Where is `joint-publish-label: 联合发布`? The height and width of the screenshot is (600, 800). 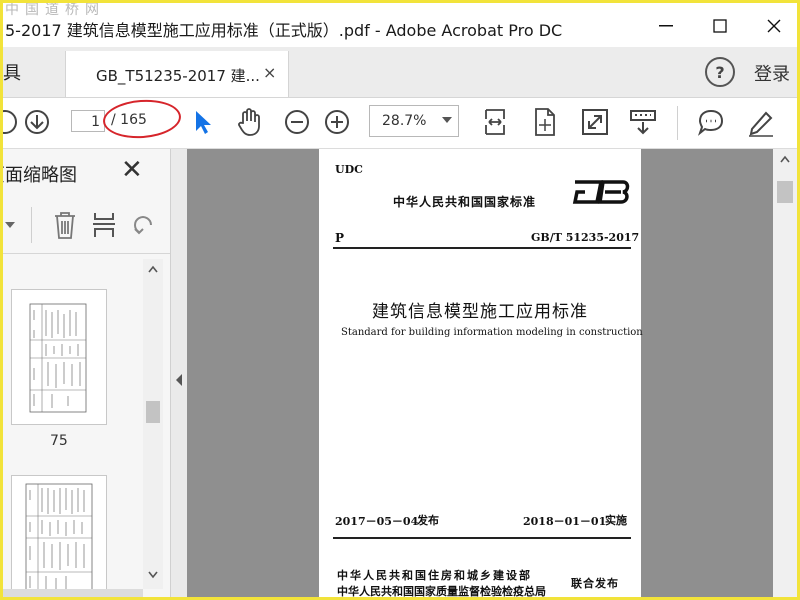
joint-publish-label: 联合发布 is located at coordinates (595, 583).